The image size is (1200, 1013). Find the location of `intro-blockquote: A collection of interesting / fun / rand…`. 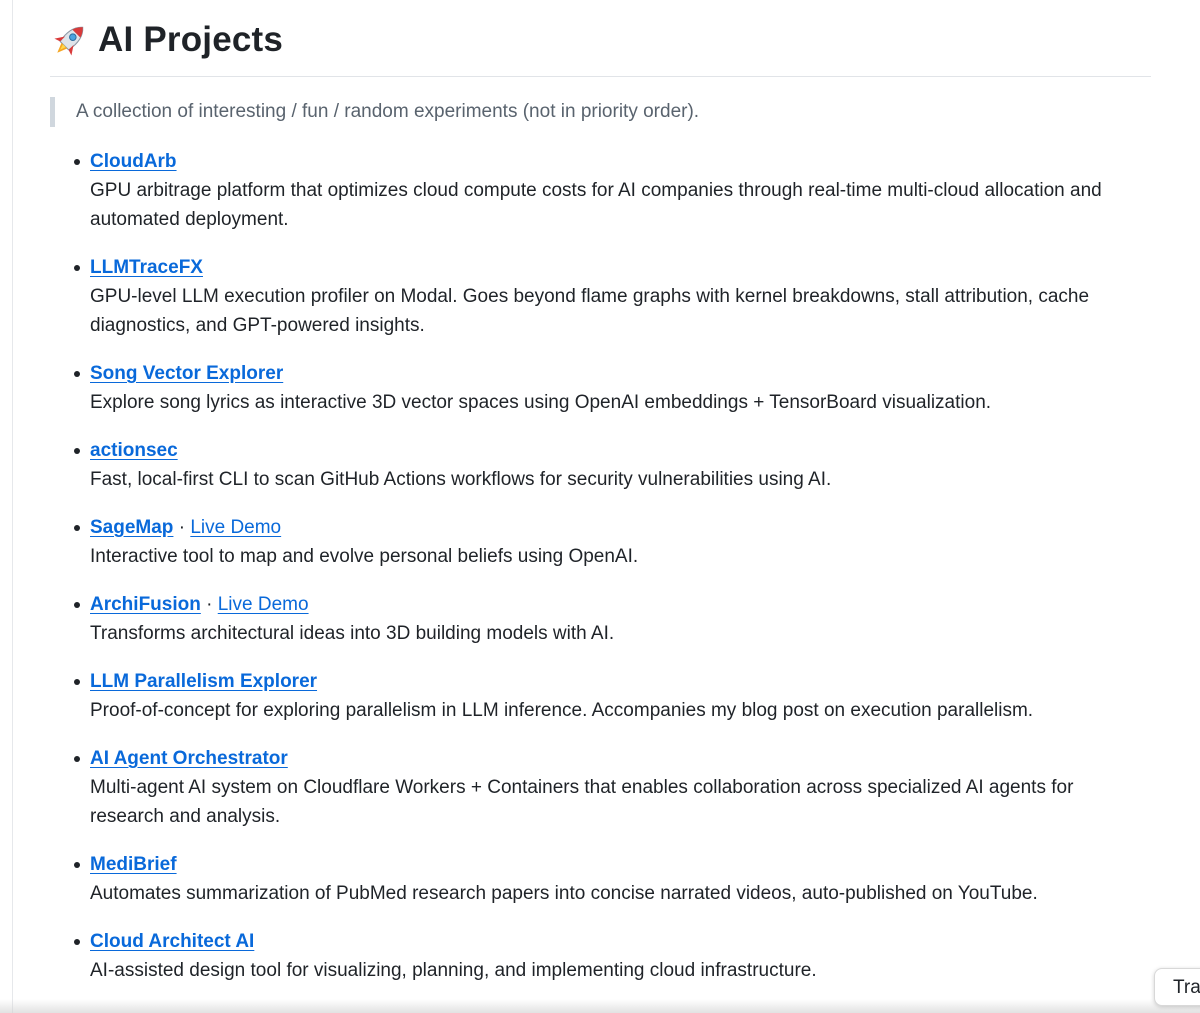

intro-blockquote: A collection of interesting / fun / rand… is located at coordinates (600, 112).